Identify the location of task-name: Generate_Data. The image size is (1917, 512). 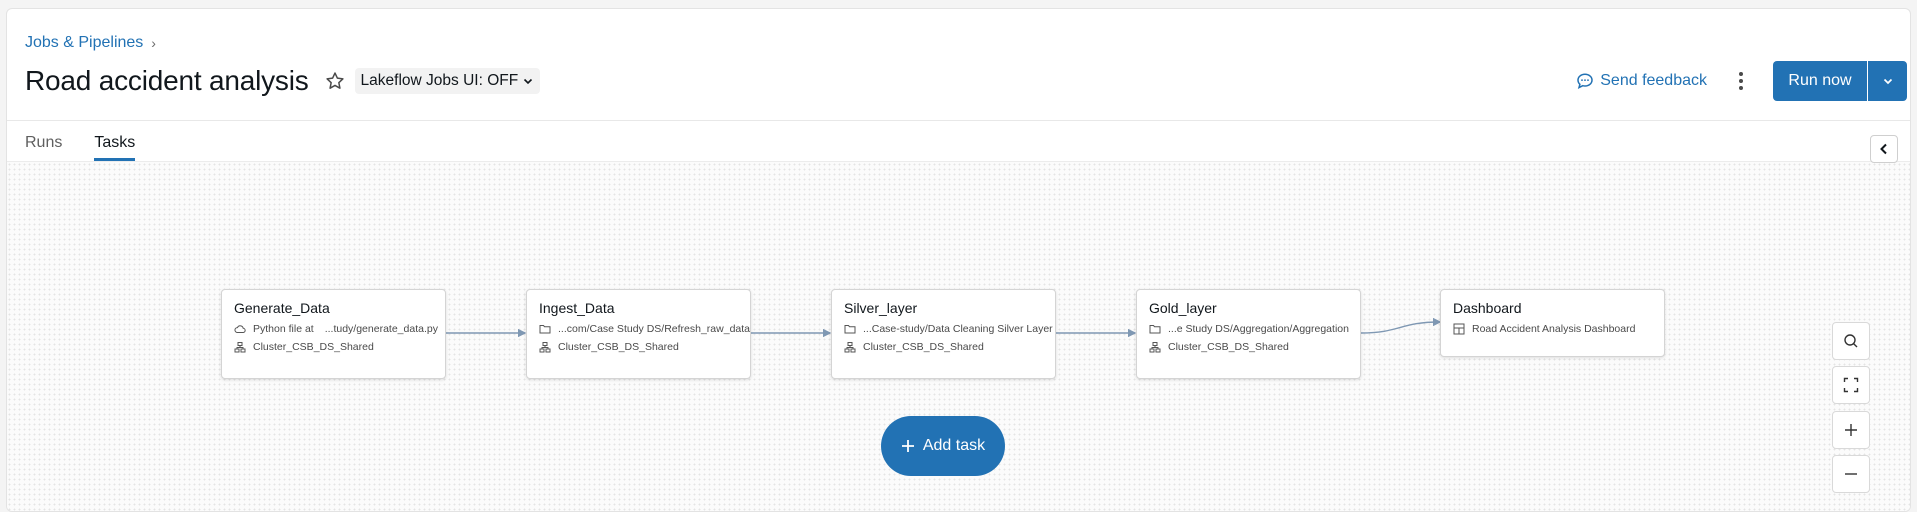
(282, 308).